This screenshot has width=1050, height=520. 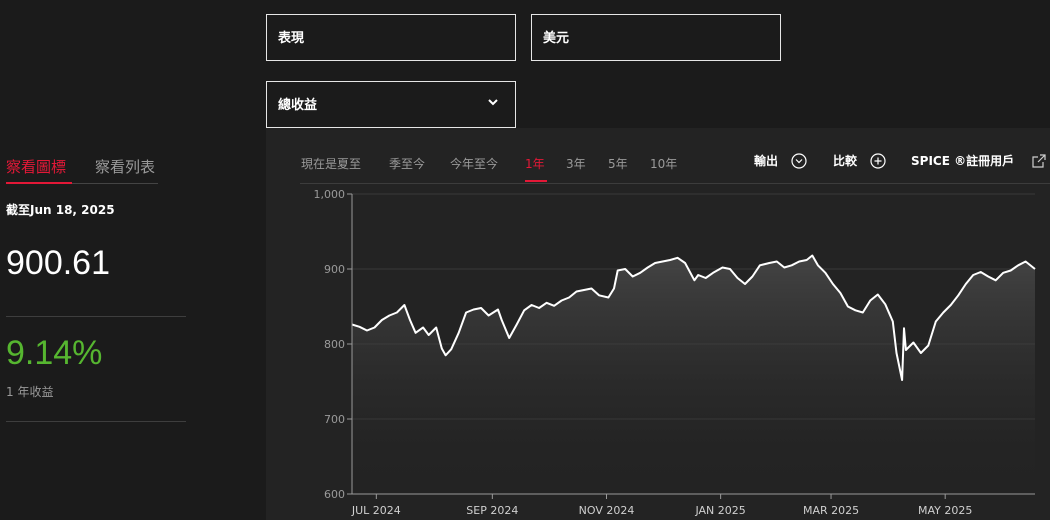 I want to click on chevron-down-icon, so click(x=493, y=102).